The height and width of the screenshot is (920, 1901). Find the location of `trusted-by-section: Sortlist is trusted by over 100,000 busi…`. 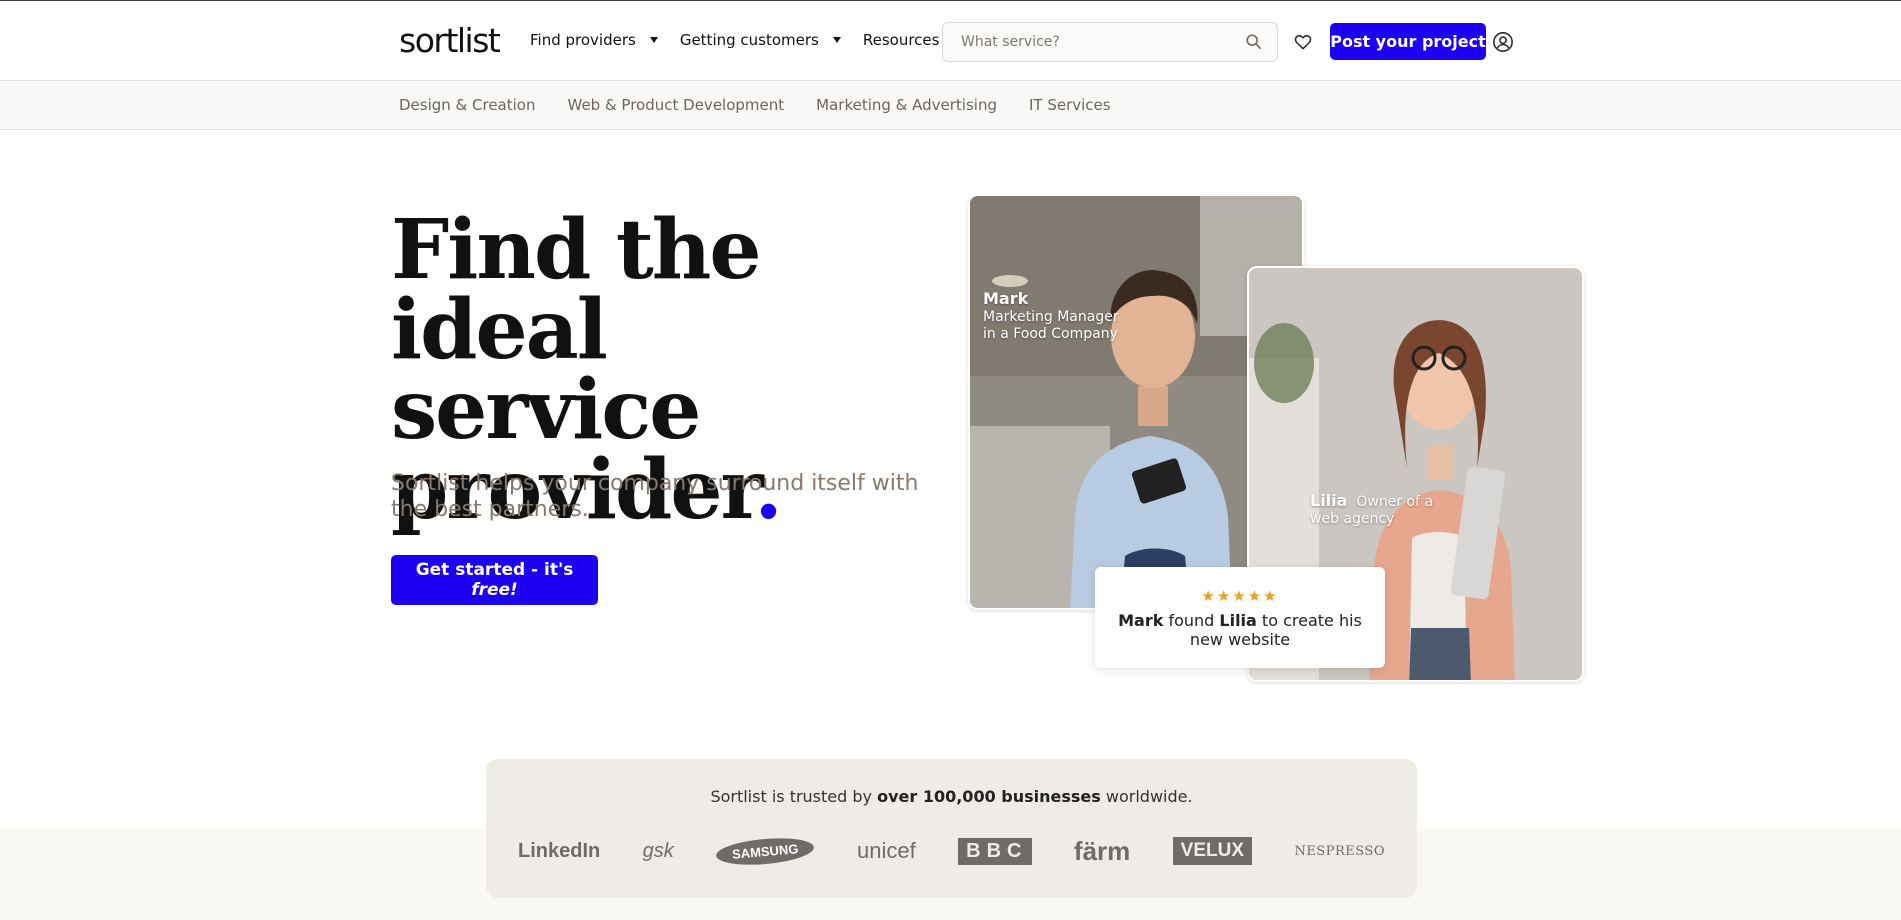

trusted-by-section: Sortlist is trusted by over 100,000 busi… is located at coordinates (951, 828).